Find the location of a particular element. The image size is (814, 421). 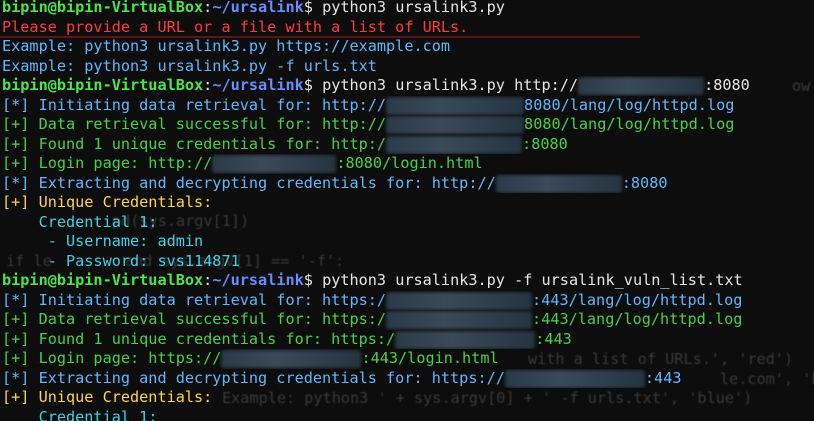

log-line: [+] Login page: http:// :8080/login.html is located at coordinates (407, 164).